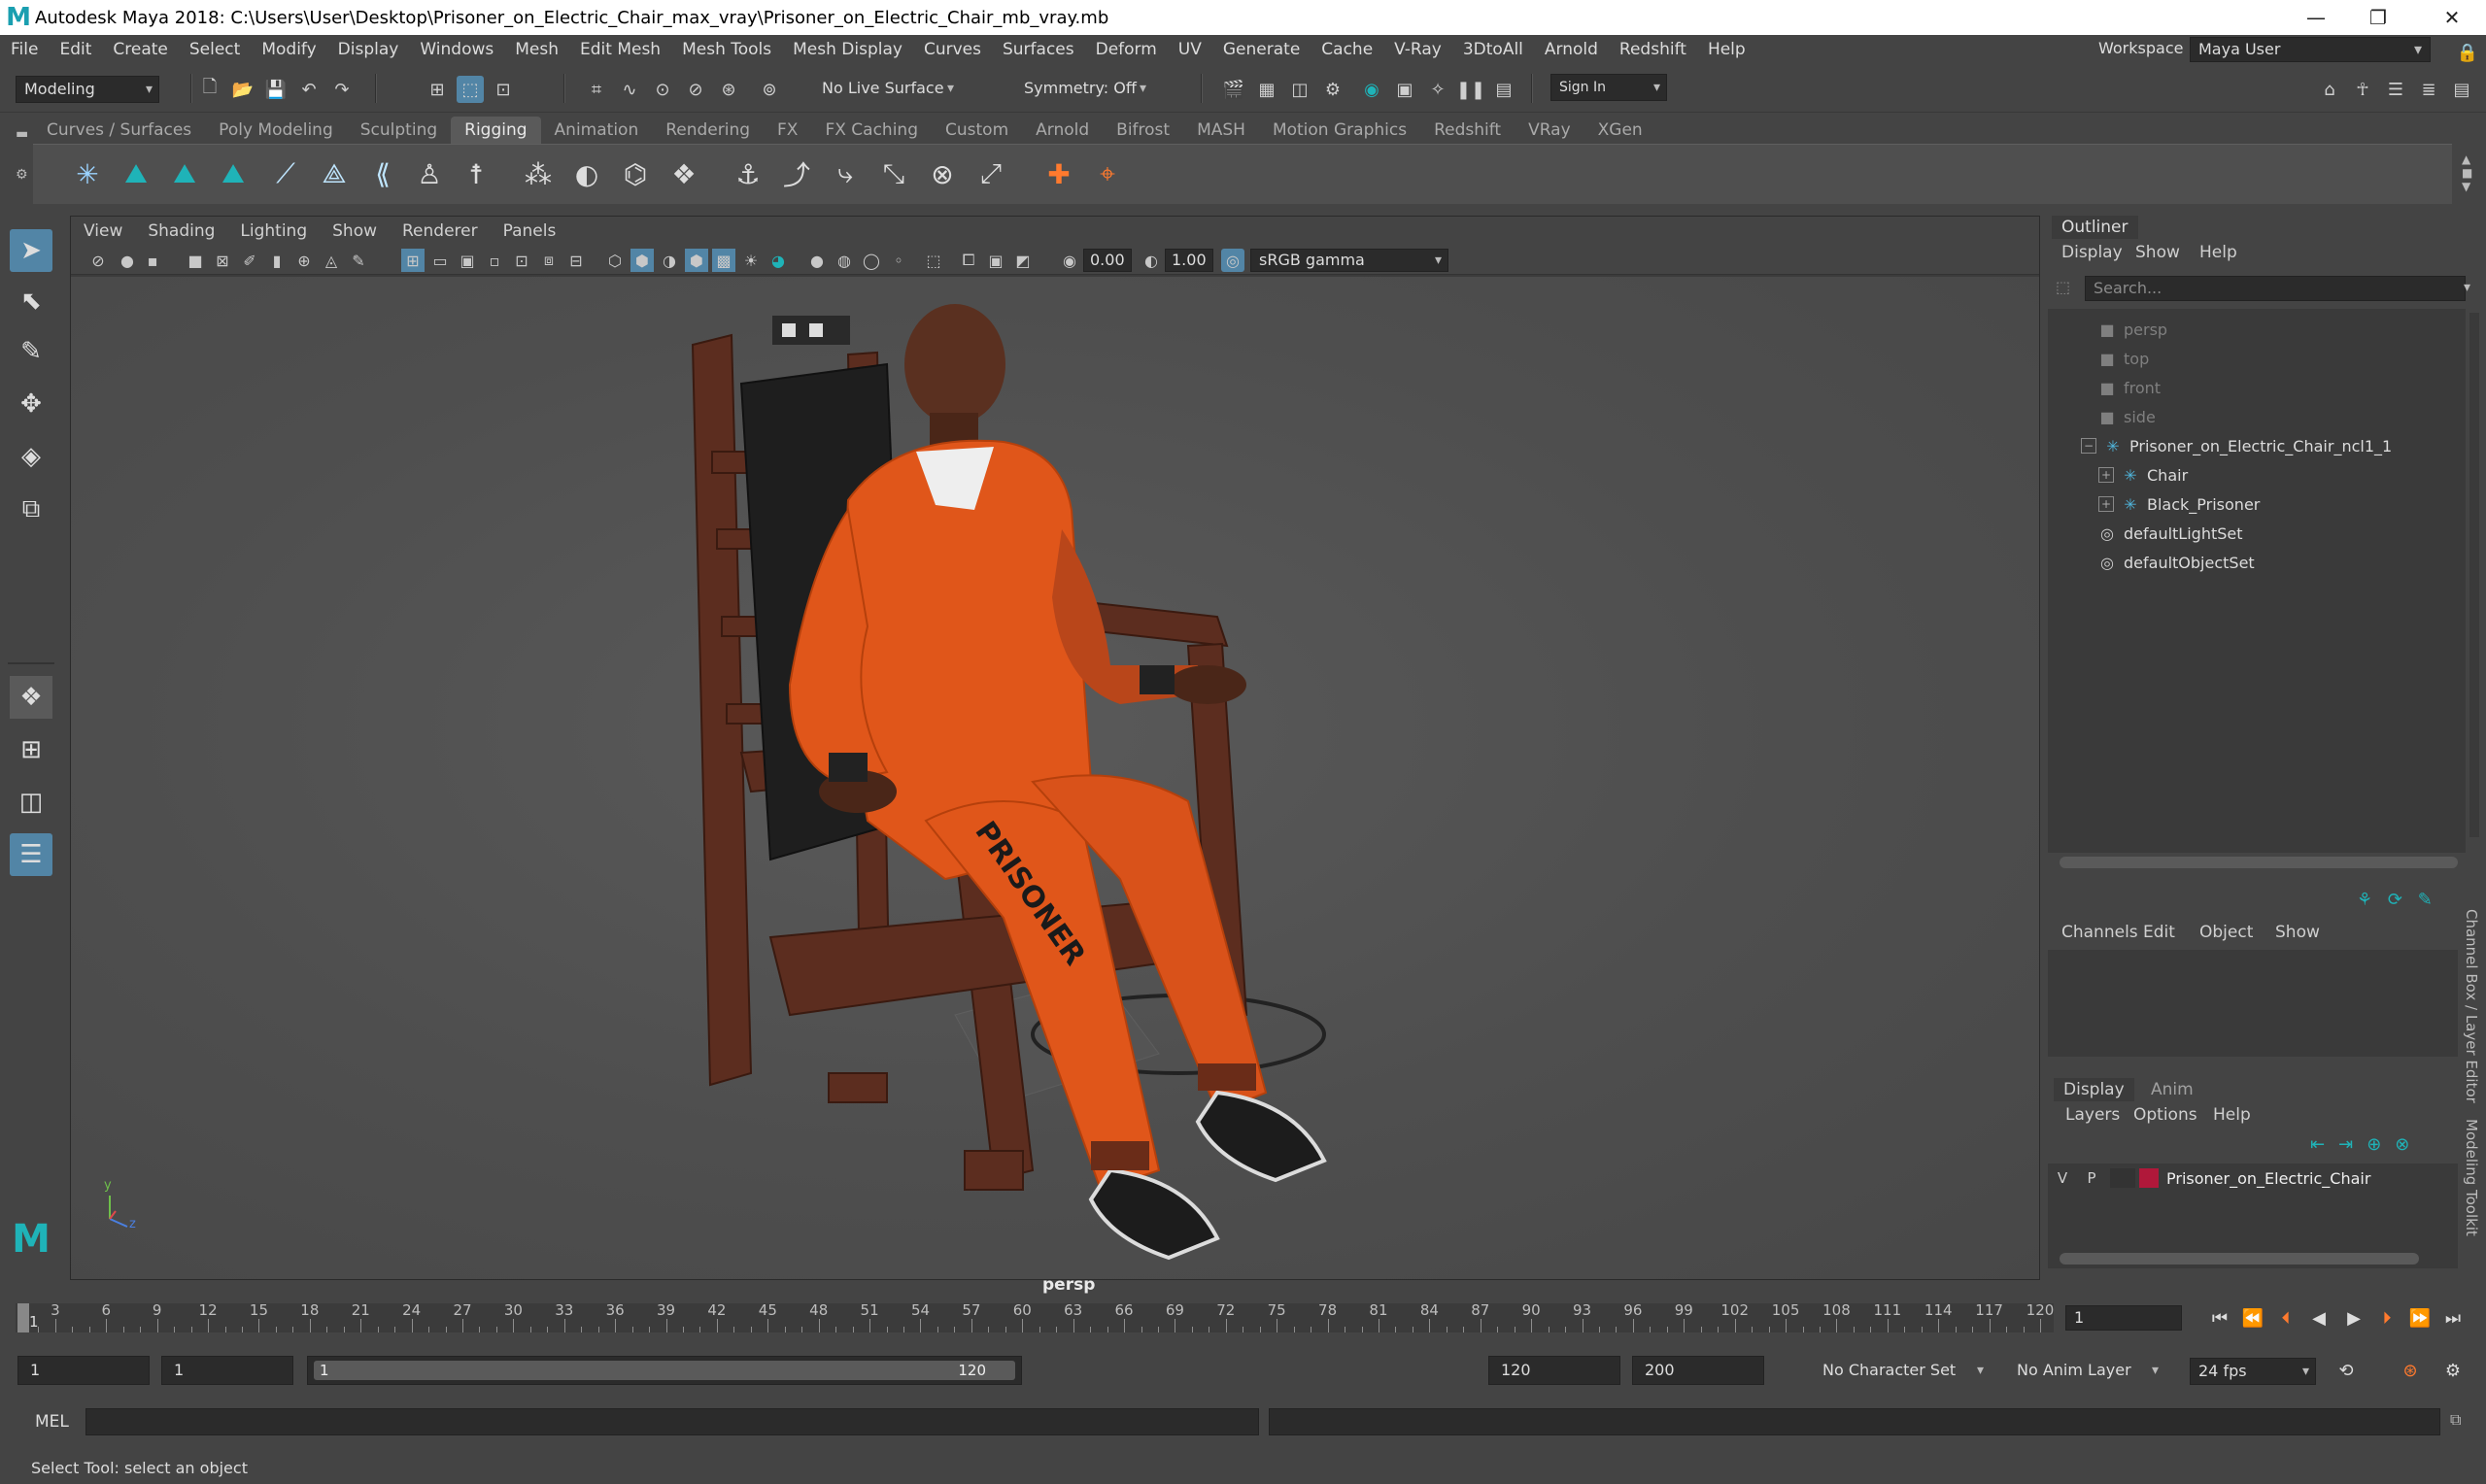 This screenshot has width=2486, height=1484. I want to click on vray-render-icon: ✧, so click(1437, 90).